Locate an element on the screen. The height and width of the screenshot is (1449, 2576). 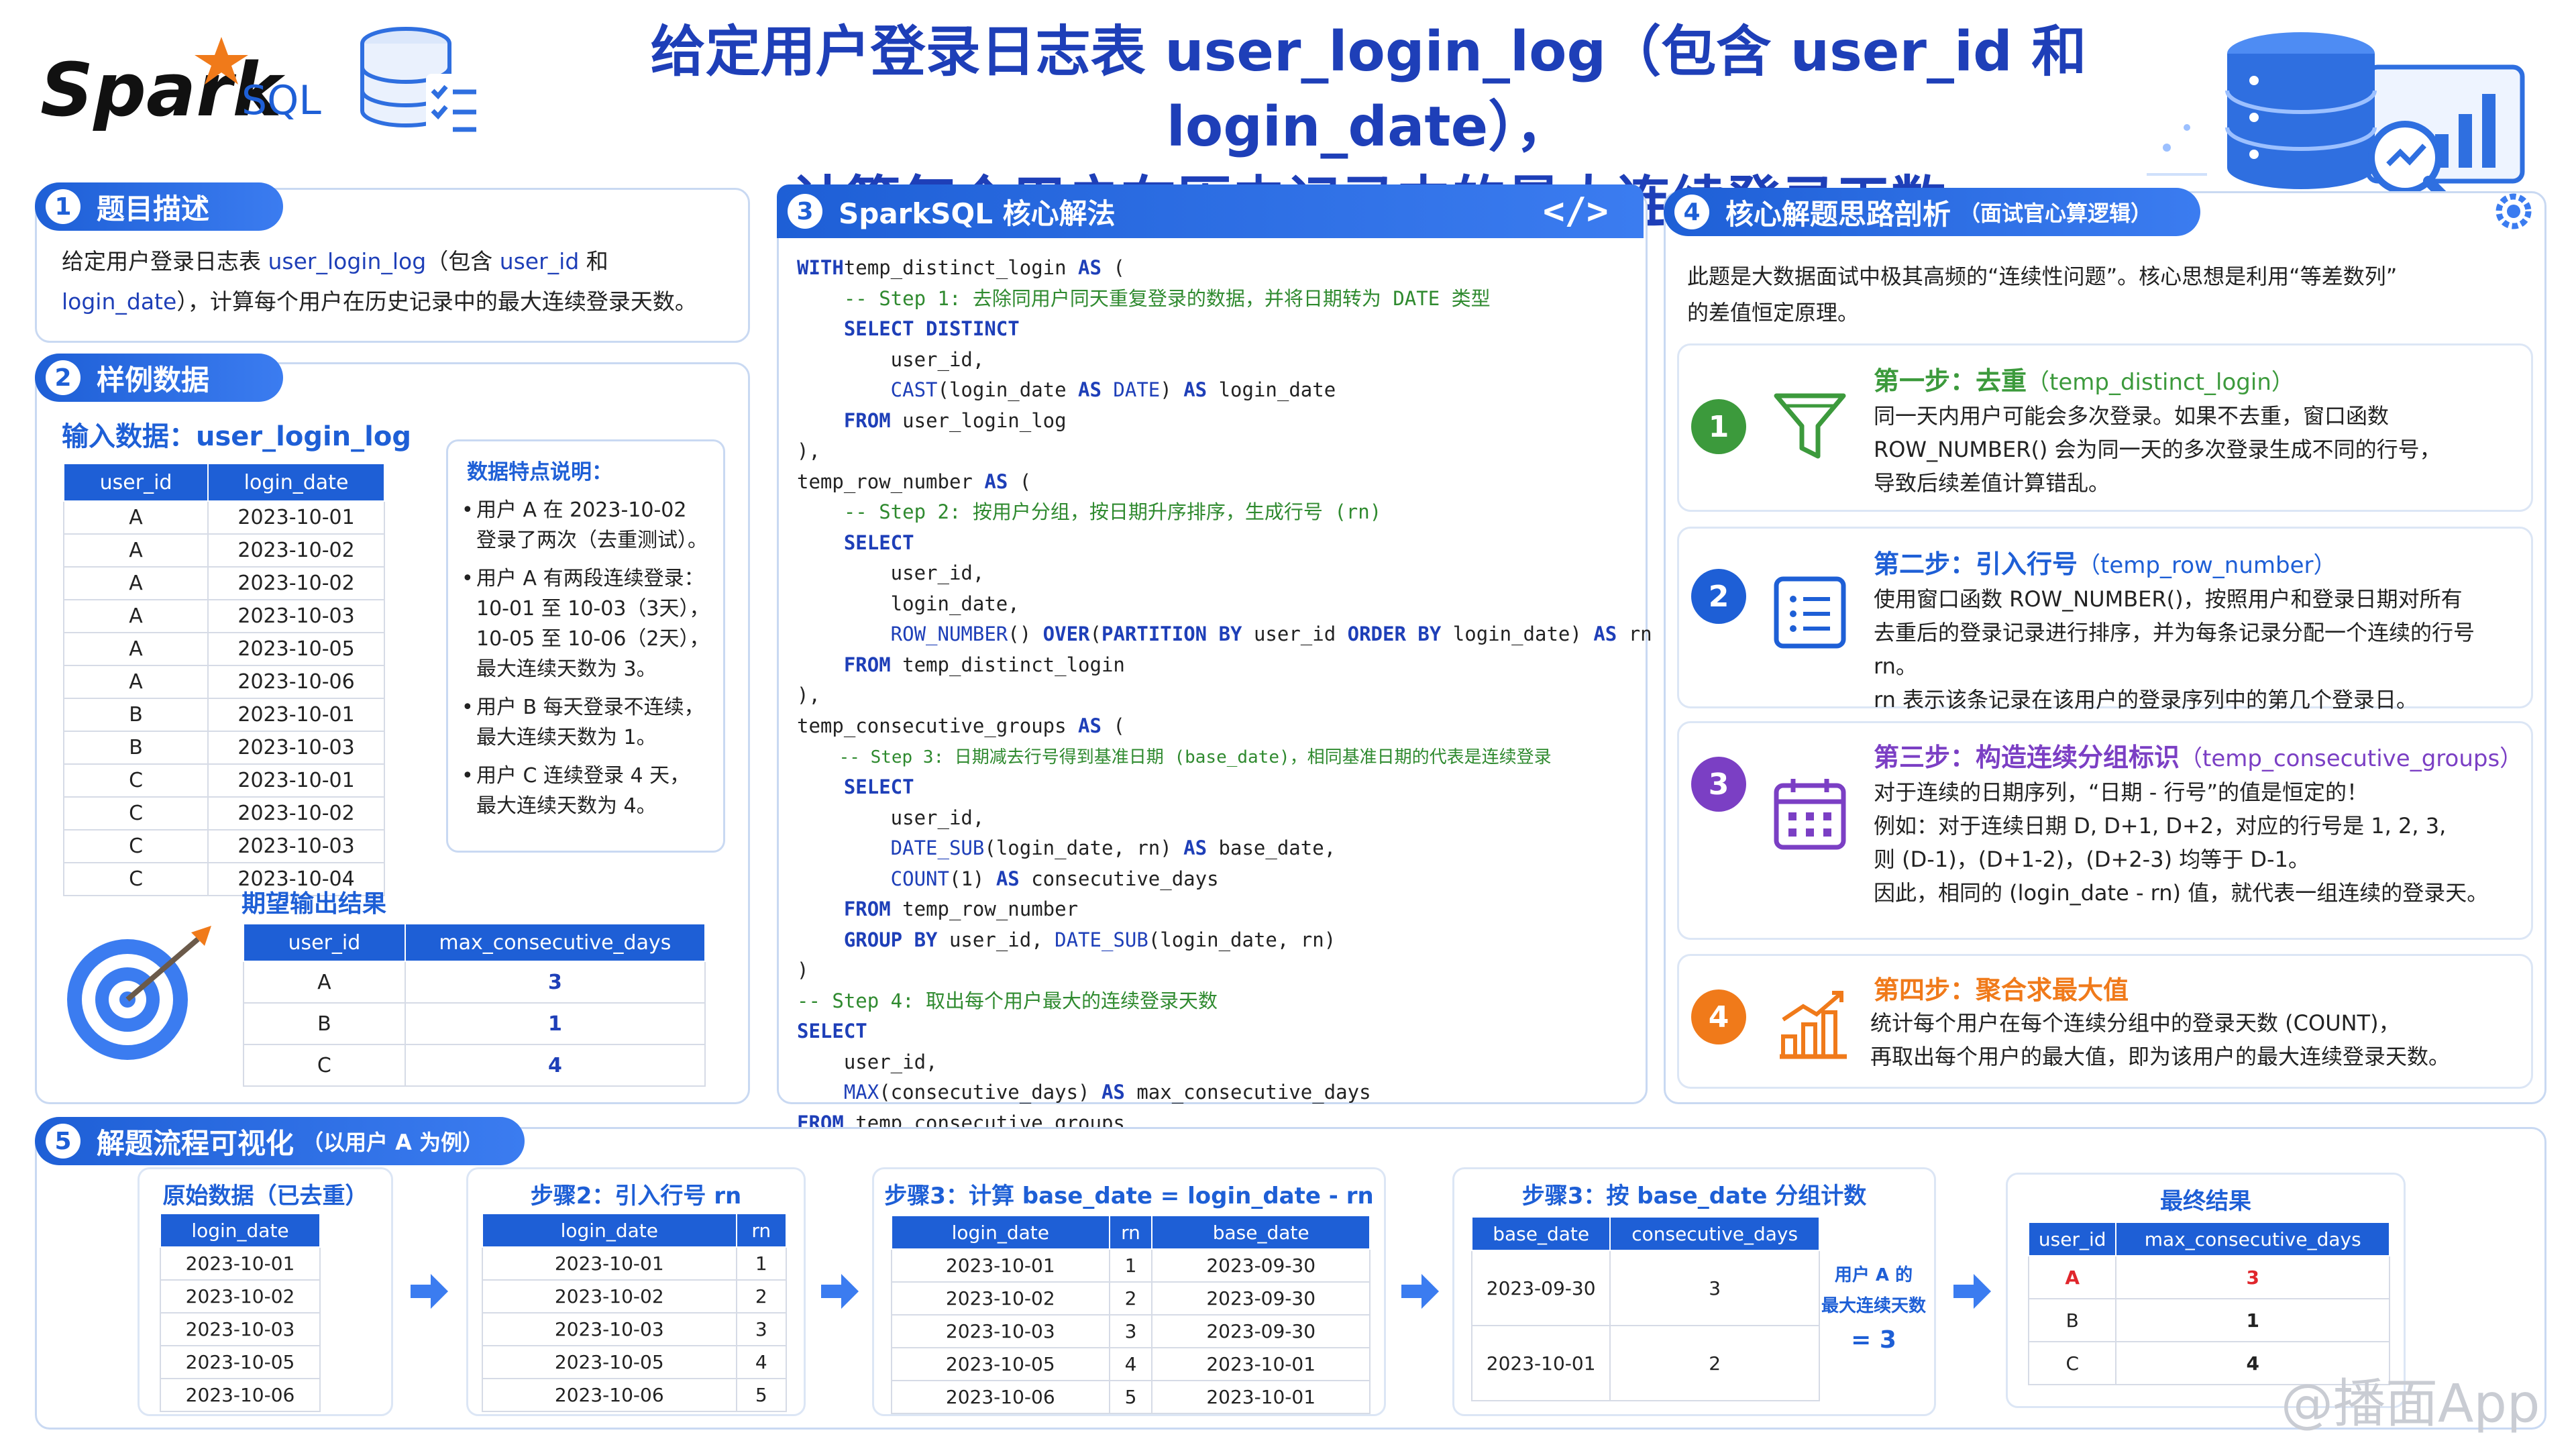
section-2-header: 2 样例数据 is located at coordinates (159, 378).